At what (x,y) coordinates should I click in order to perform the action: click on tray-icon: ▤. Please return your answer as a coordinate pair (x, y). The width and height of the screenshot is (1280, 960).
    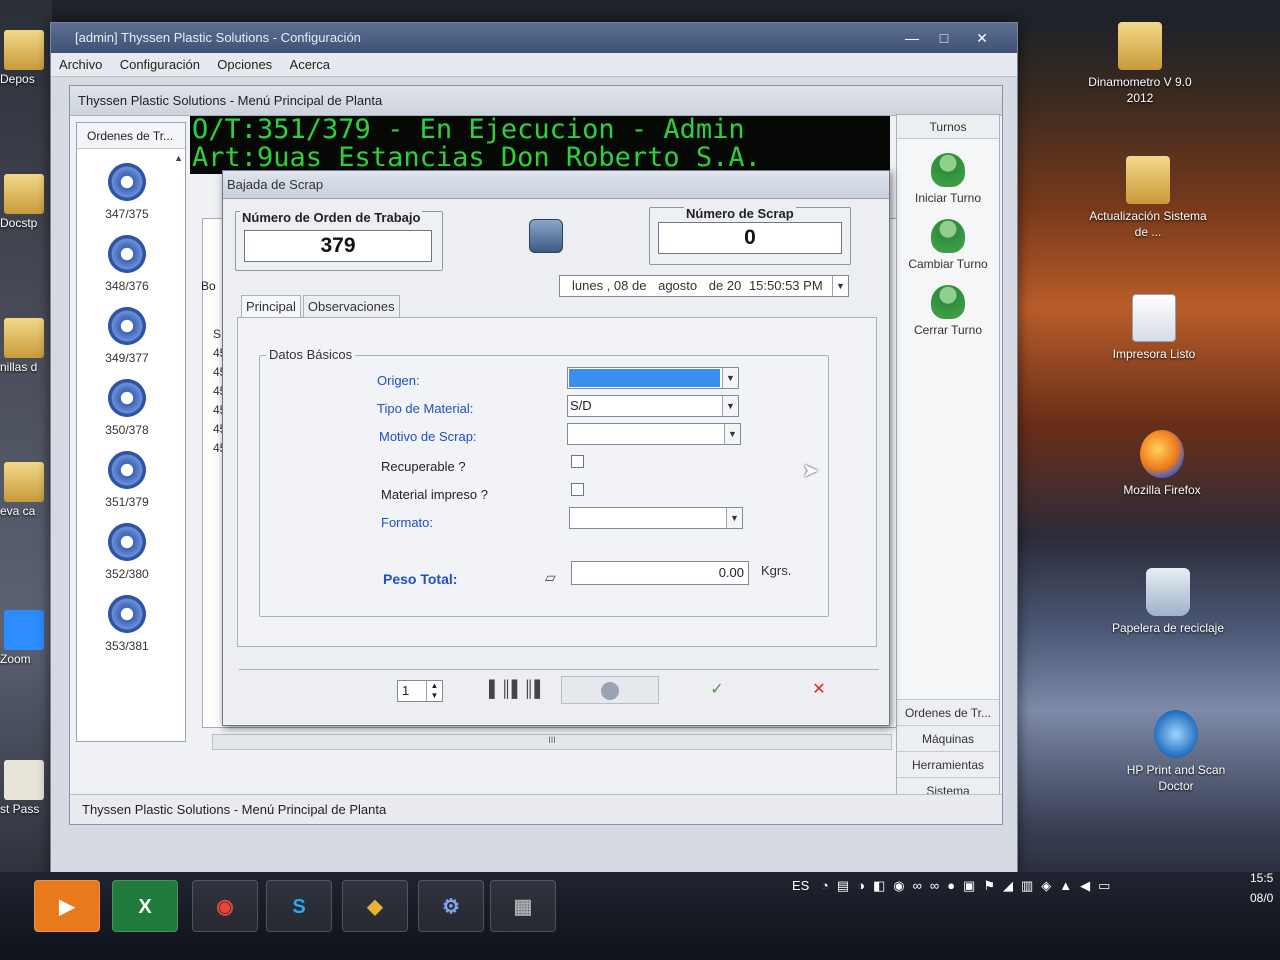
    Looking at the image, I should click on (843, 886).